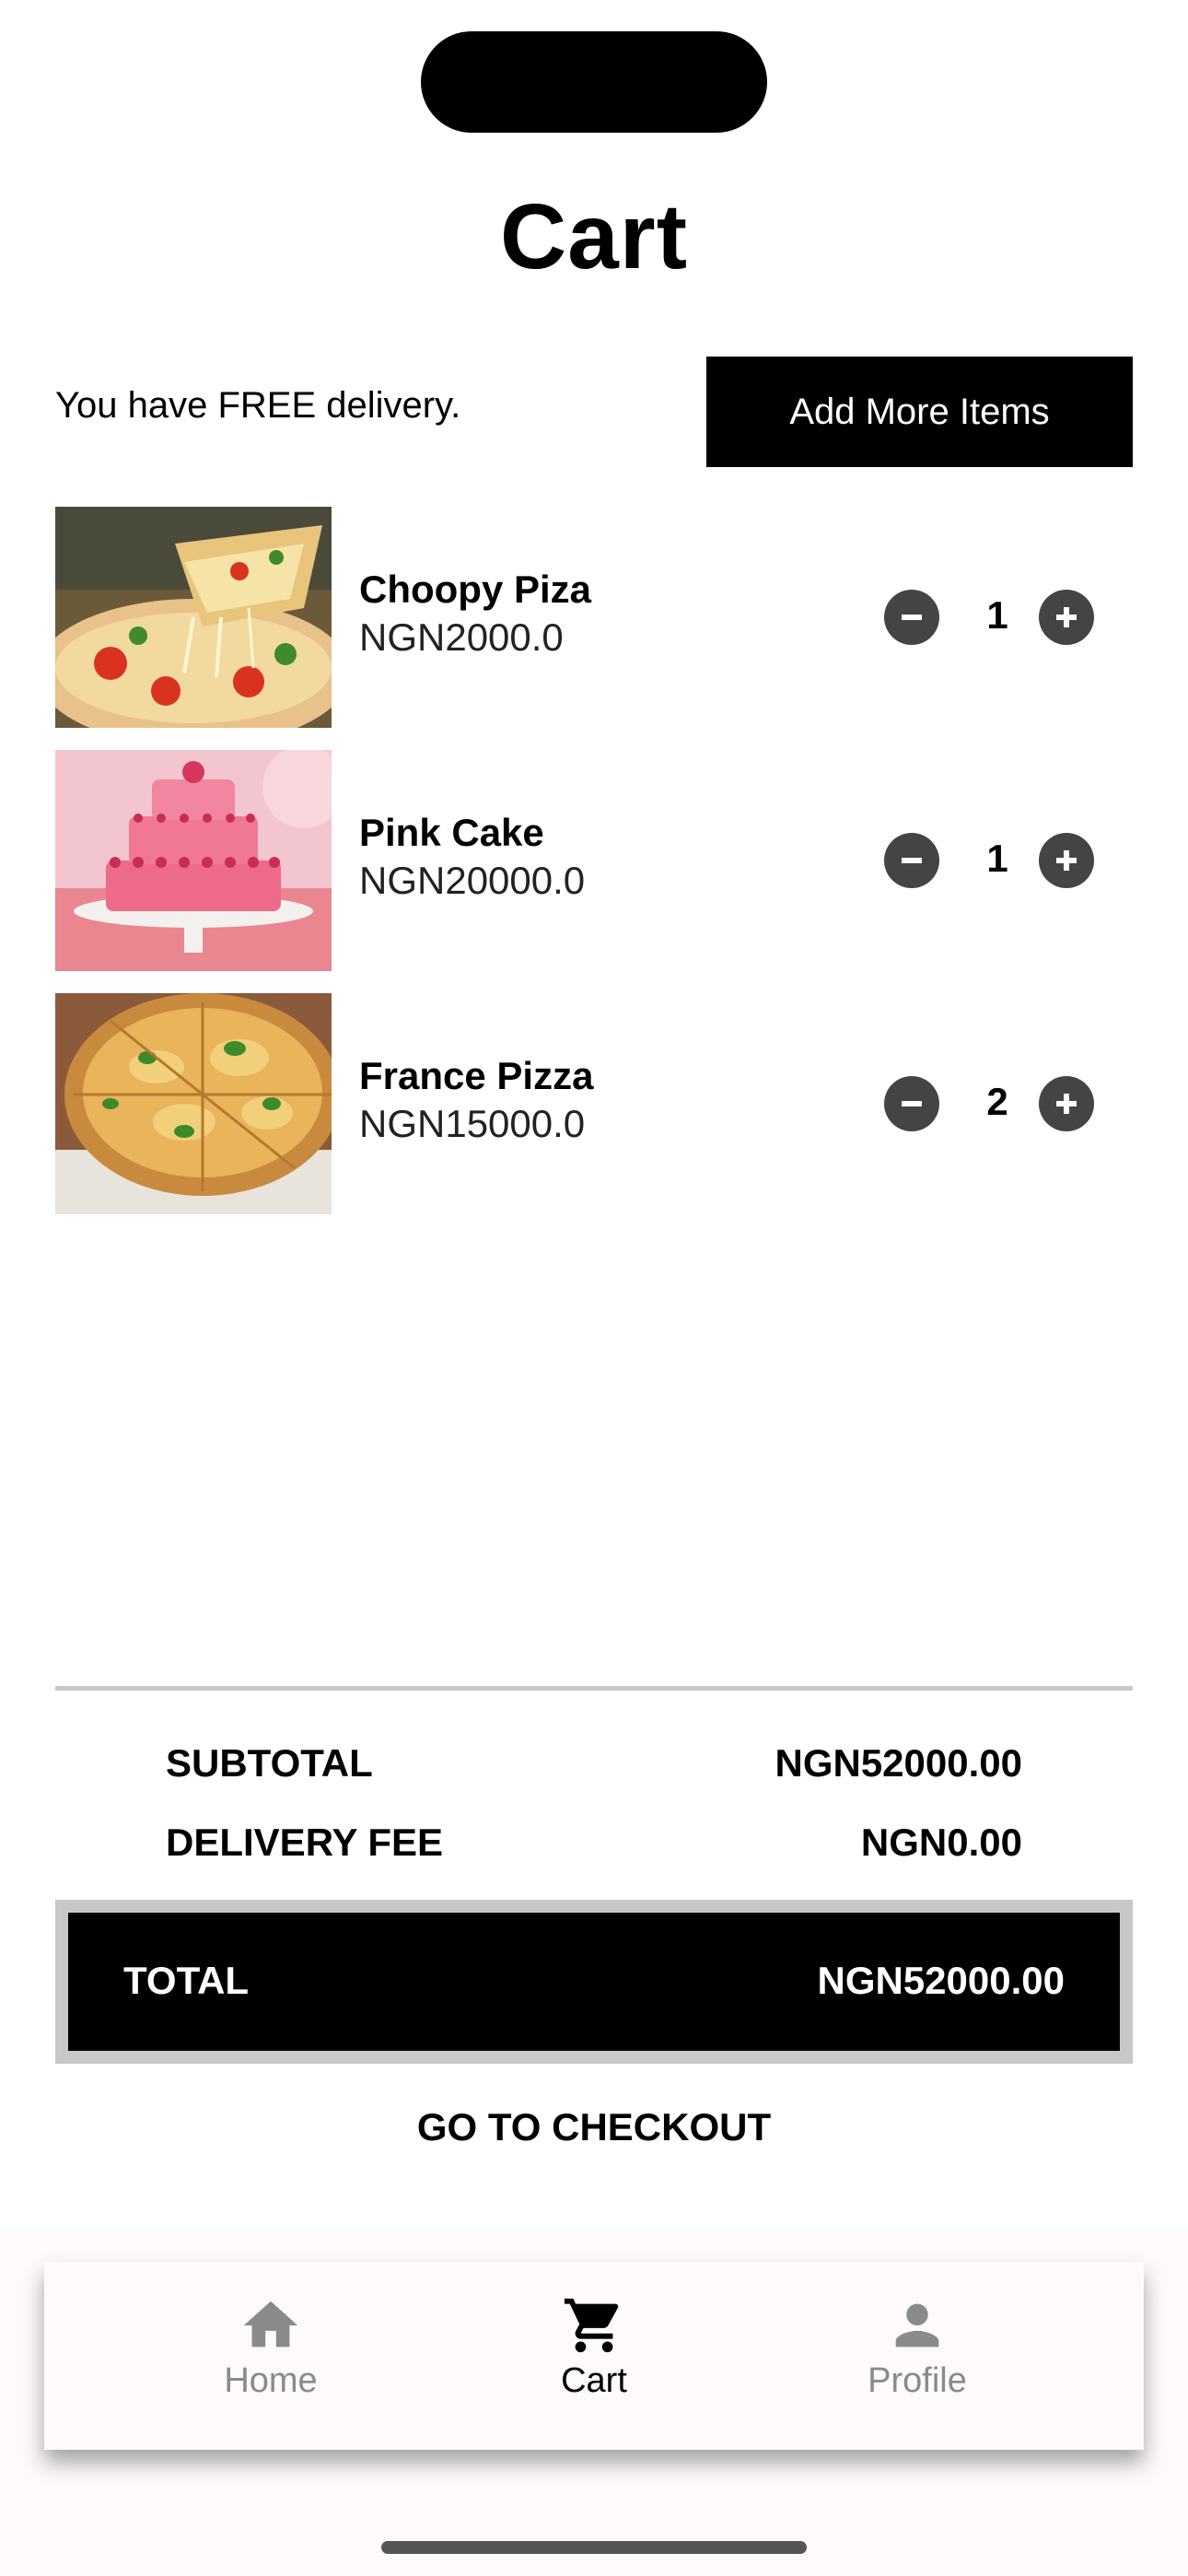  Describe the element at coordinates (591, 2325) in the screenshot. I see `cart-icon` at that location.